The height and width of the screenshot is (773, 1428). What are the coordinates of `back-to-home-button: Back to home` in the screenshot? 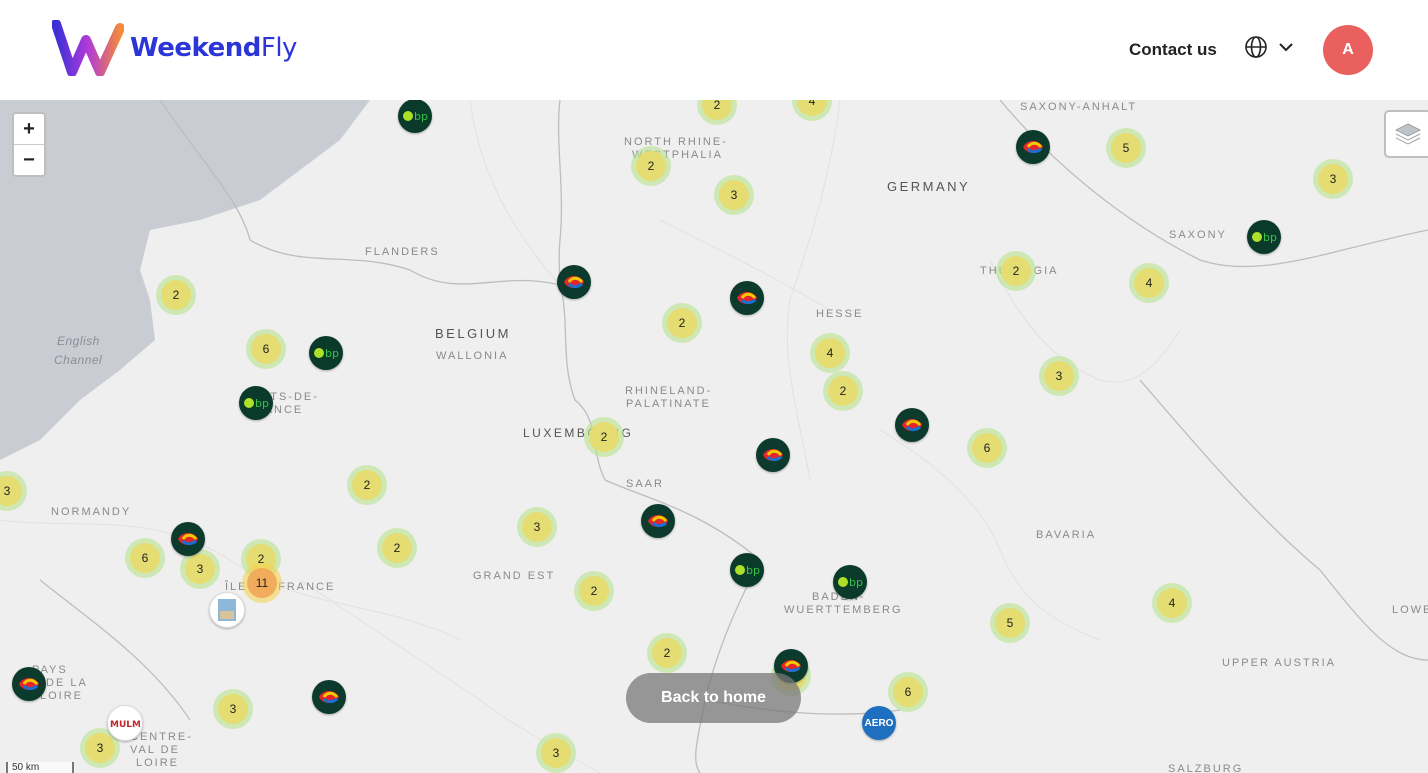 It's located at (713, 698).